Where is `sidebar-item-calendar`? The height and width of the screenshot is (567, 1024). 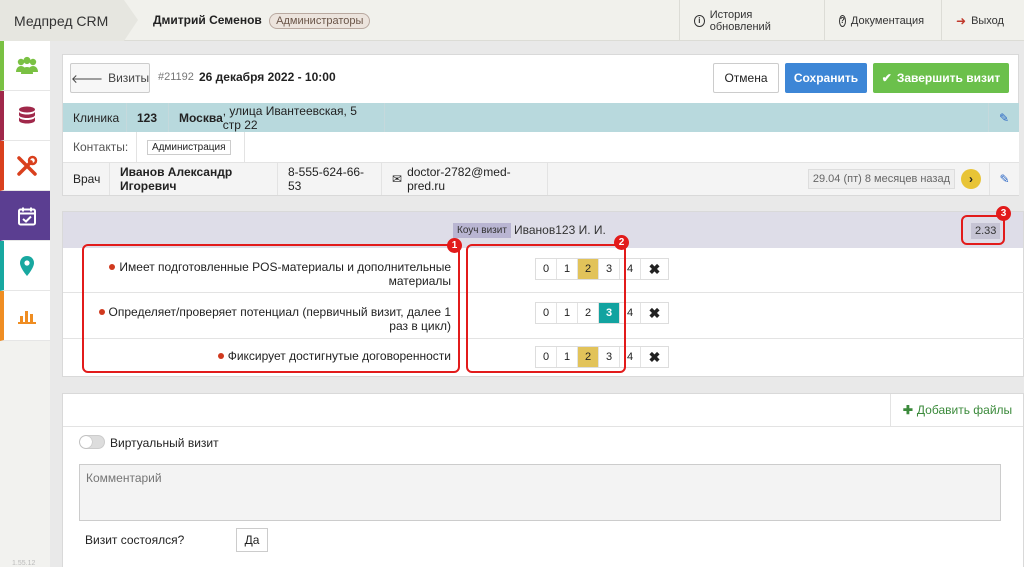
sidebar-item-calendar is located at coordinates (25, 216).